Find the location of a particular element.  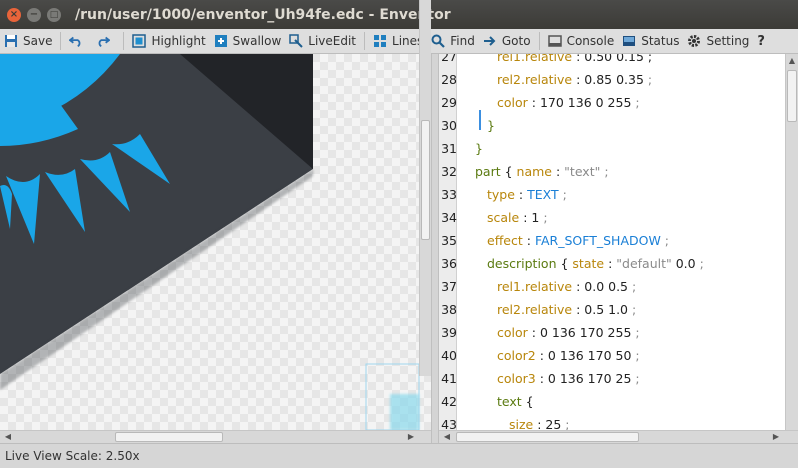

swallow-toggle: Swallow is located at coordinates (248, 41).